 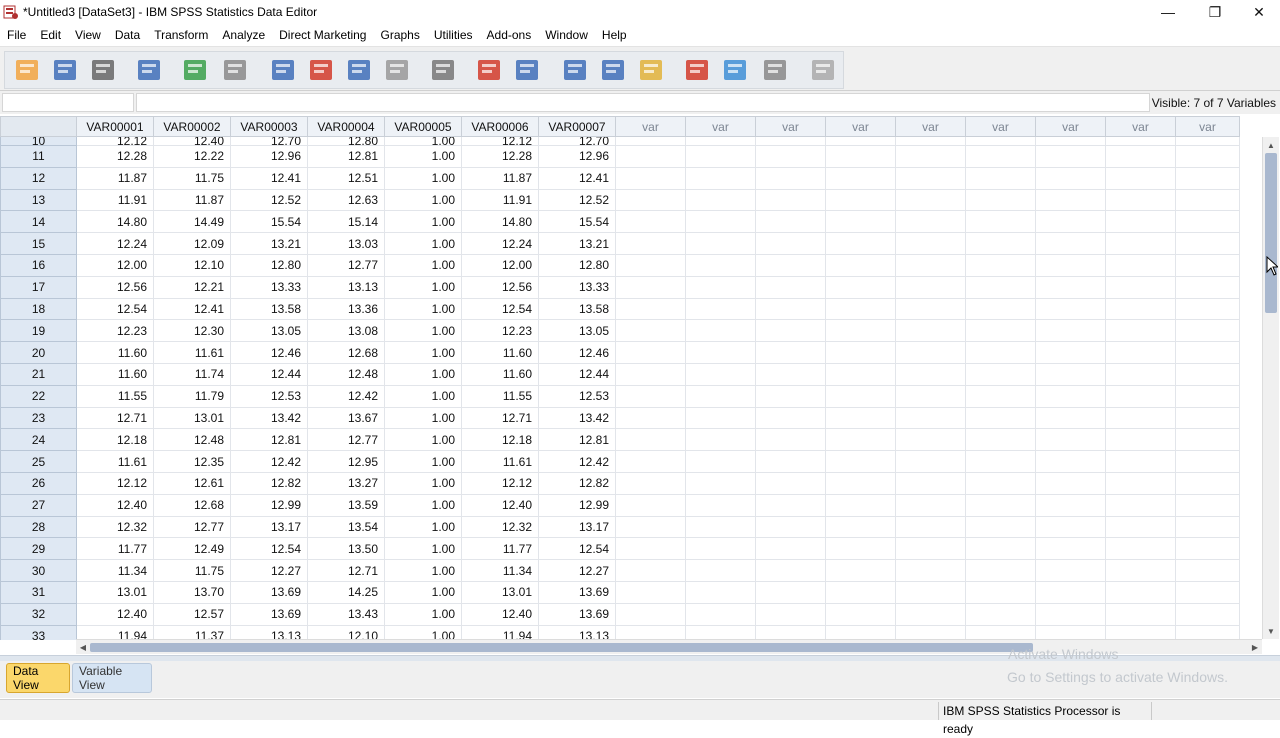 I want to click on column-header-var00001: VAR00001, so click(x=115, y=126).